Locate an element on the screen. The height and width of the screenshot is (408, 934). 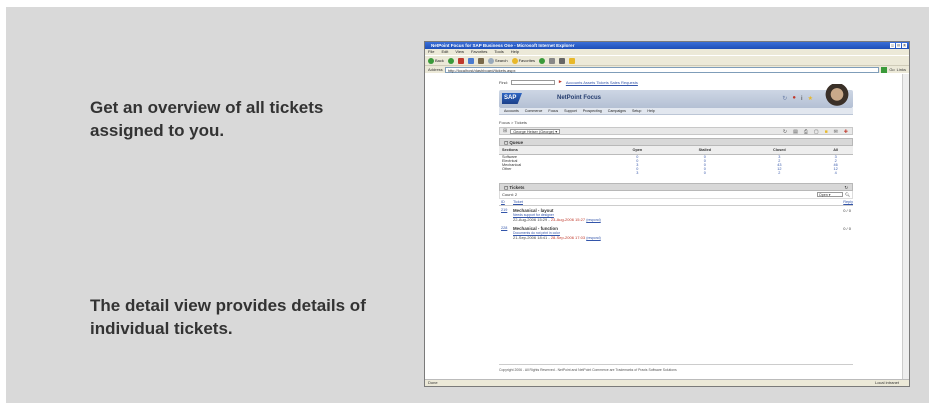
menu-tools: Tools is located at coordinates (498, 52).